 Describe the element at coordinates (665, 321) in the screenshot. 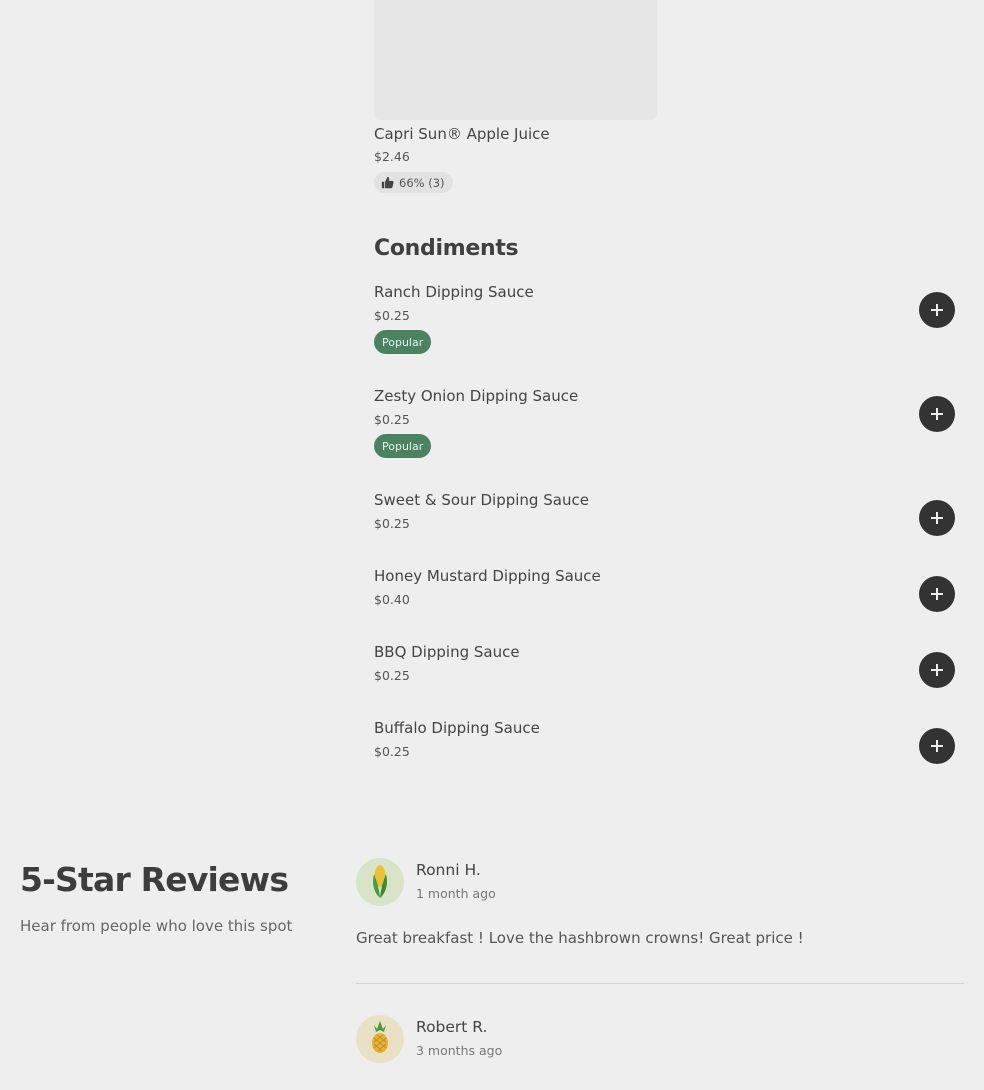

I see `menu-item: Ranch Dipping Sauce $0.25 Popular` at that location.